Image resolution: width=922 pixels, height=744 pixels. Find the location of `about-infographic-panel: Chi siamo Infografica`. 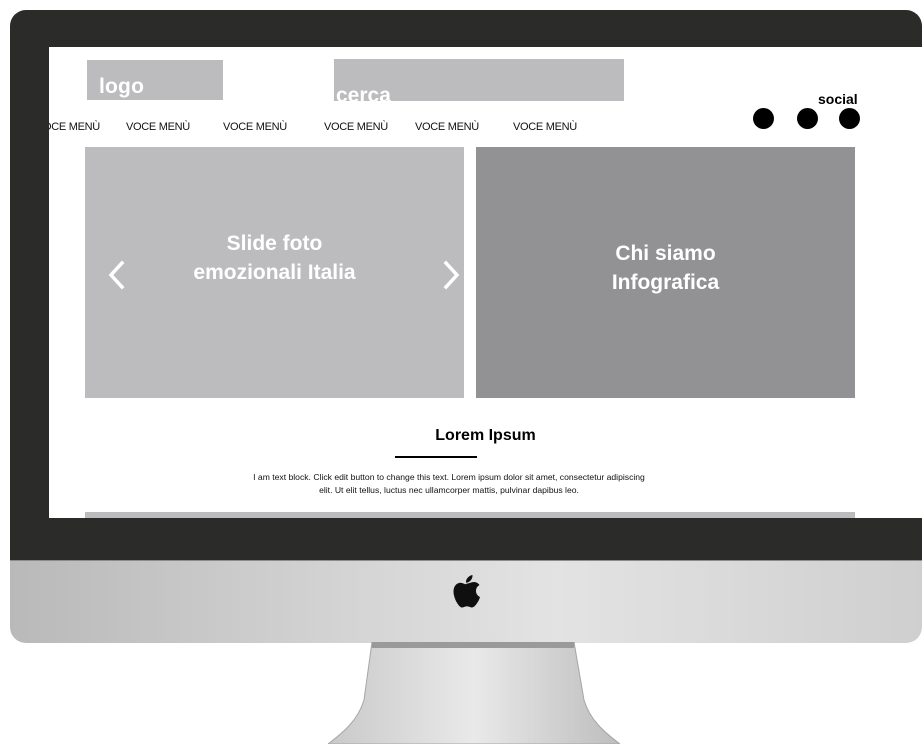

about-infographic-panel: Chi siamo Infografica is located at coordinates (665, 272).